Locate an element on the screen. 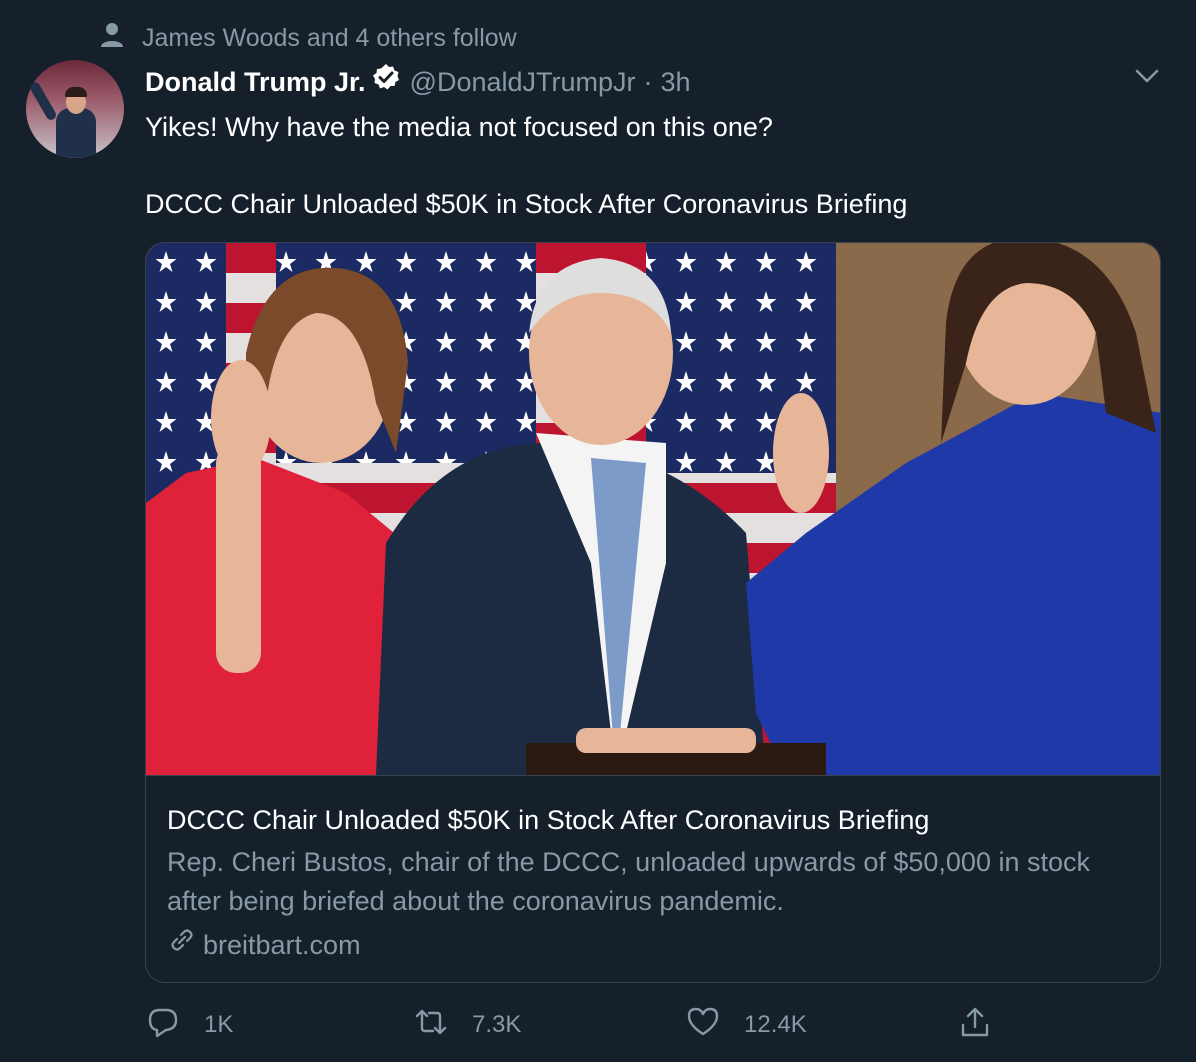 The height and width of the screenshot is (1062, 1196). link-icon is located at coordinates (182, 945).